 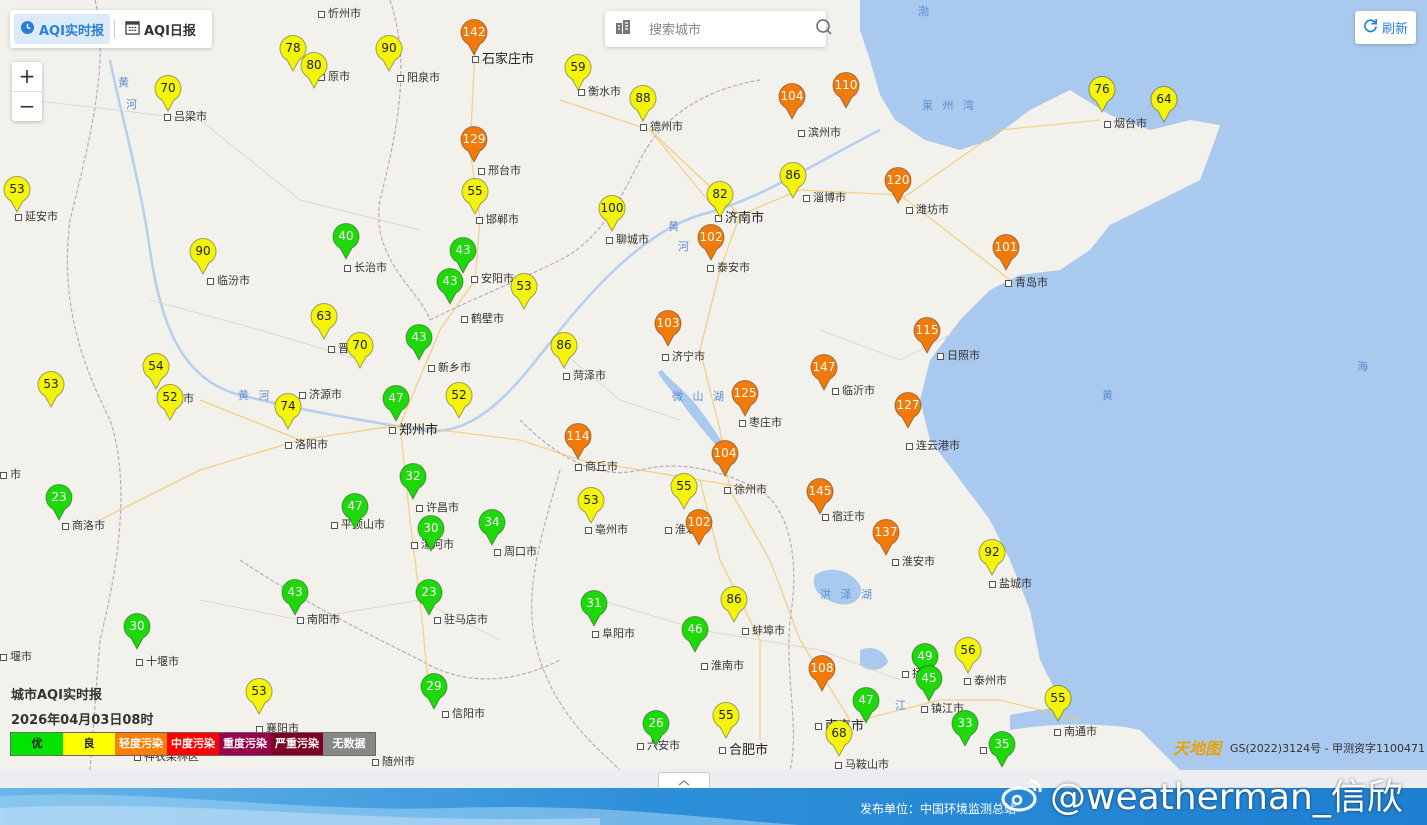 What do you see at coordinates (839, 738) in the screenshot?
I see `aqi-marker: 68` at bounding box center [839, 738].